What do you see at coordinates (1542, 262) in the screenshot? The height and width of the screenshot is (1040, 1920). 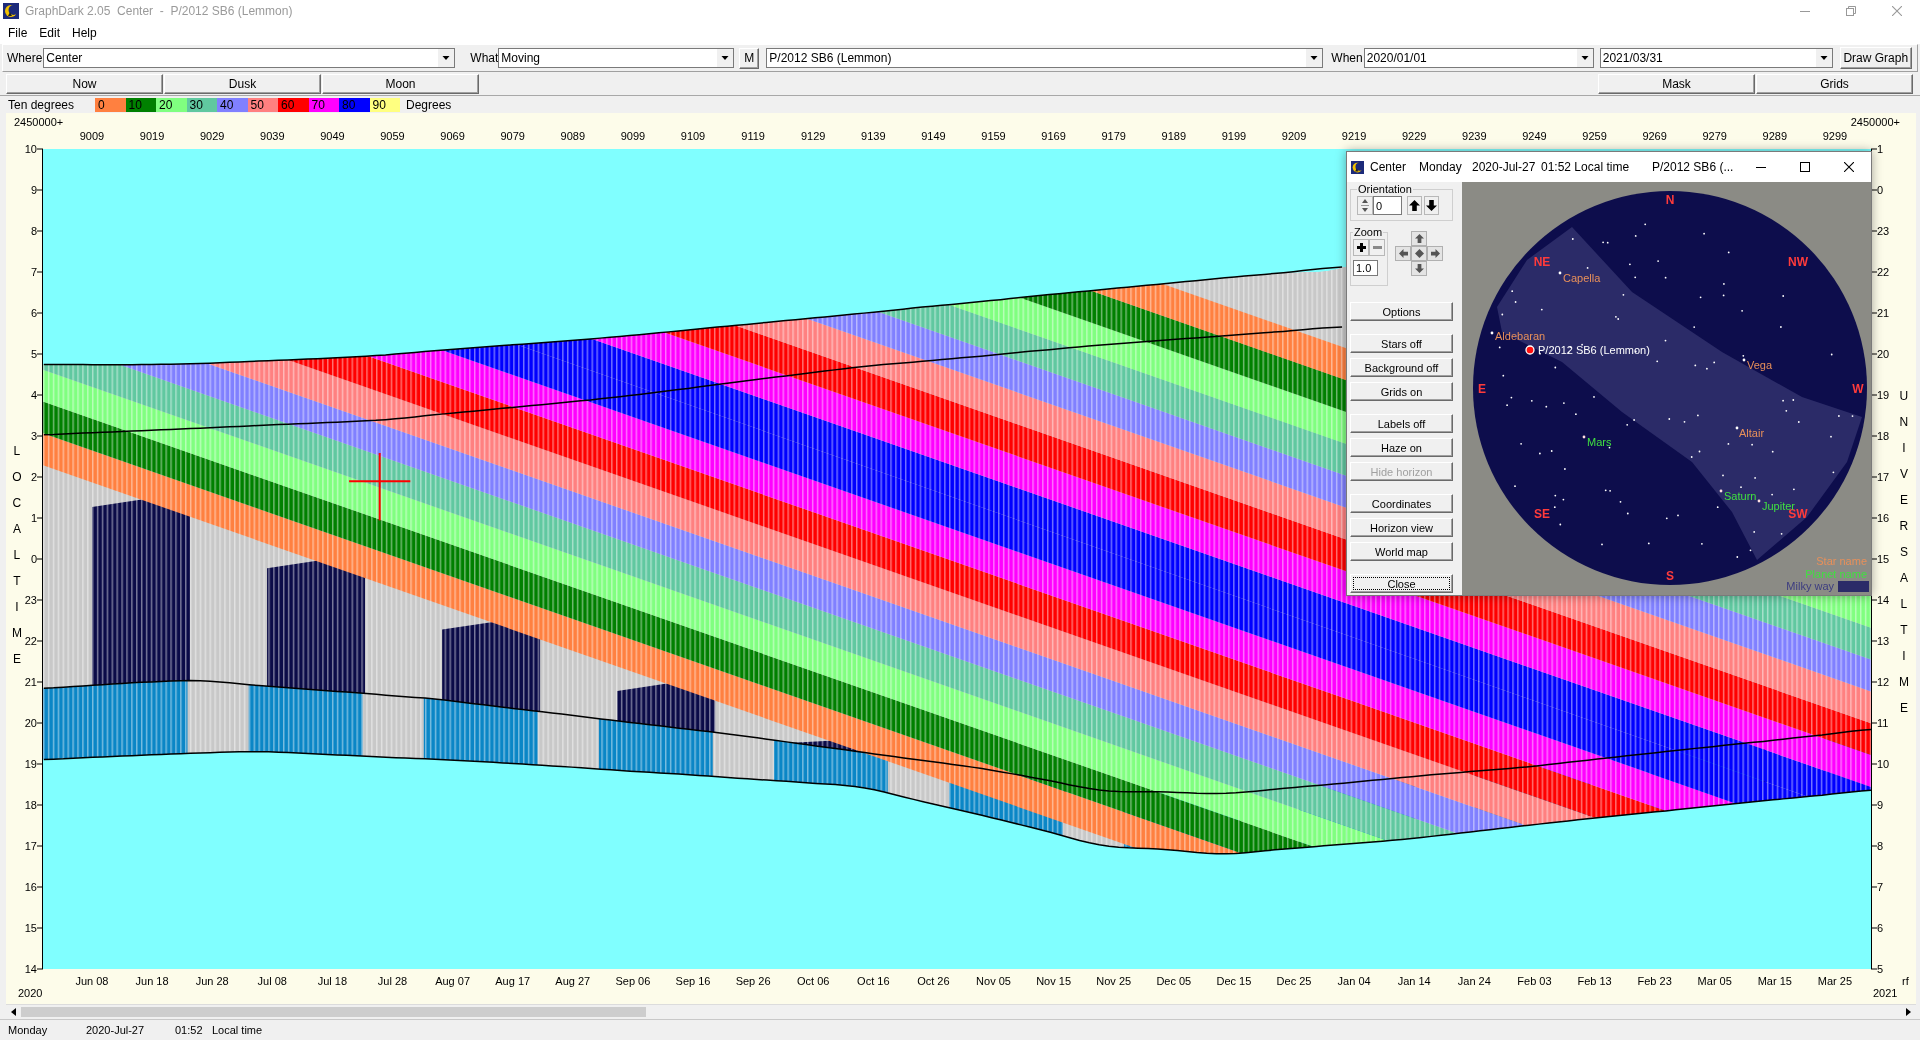 I see `compass-label: NE` at bounding box center [1542, 262].